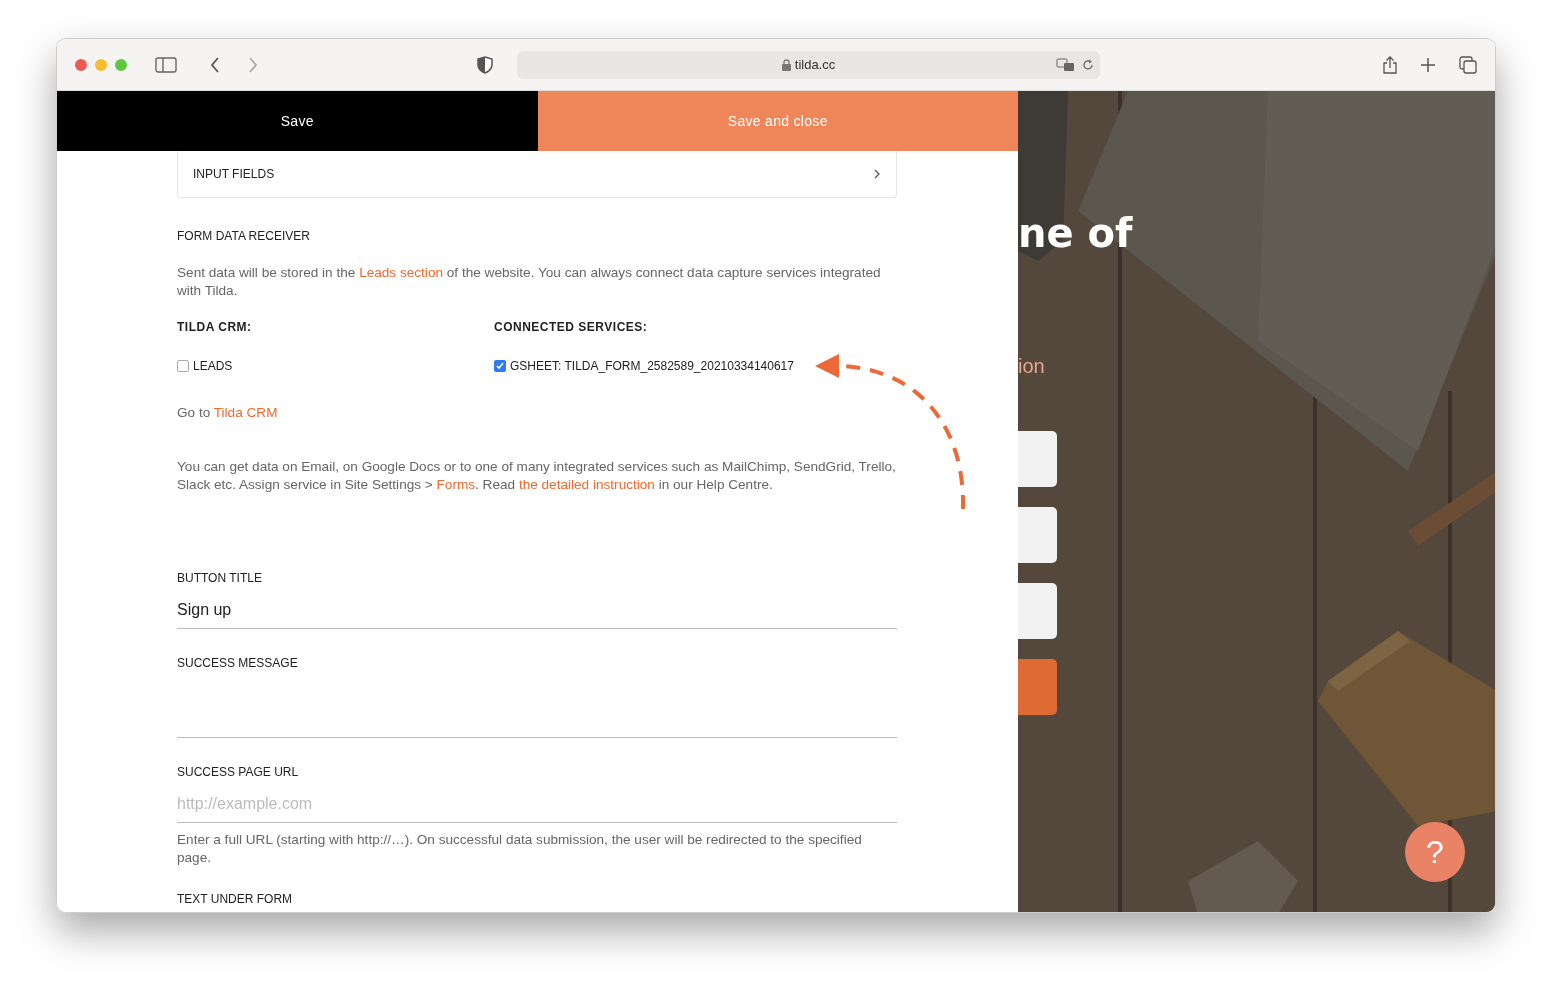 The image size is (1552, 987). What do you see at coordinates (166, 64) in the screenshot?
I see `sidebar-icon` at bounding box center [166, 64].